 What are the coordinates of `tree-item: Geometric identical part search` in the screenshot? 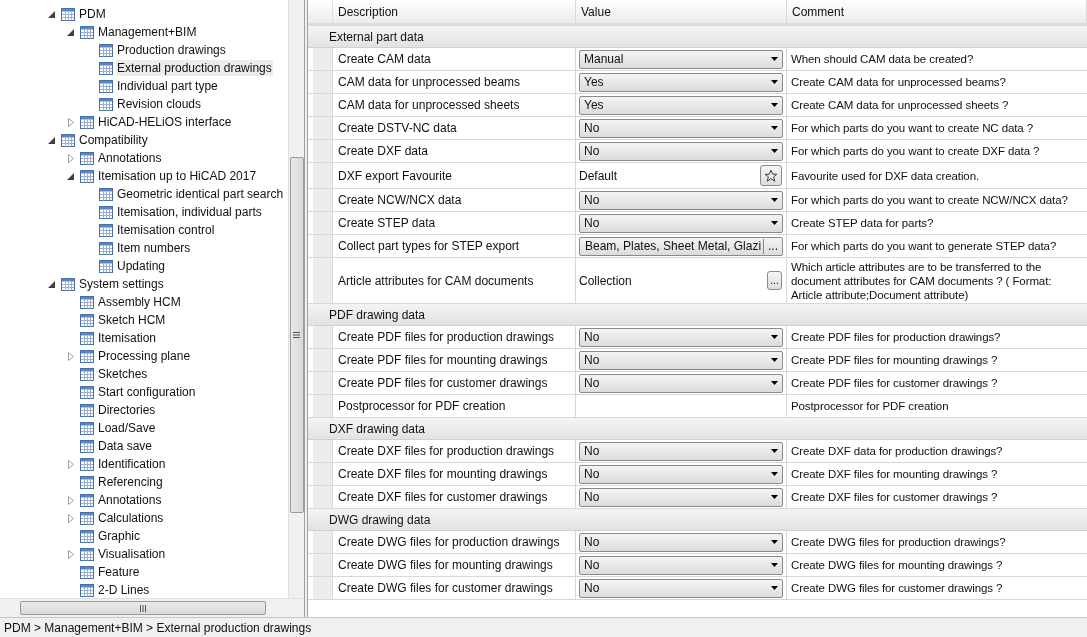 It's located at (200, 194).